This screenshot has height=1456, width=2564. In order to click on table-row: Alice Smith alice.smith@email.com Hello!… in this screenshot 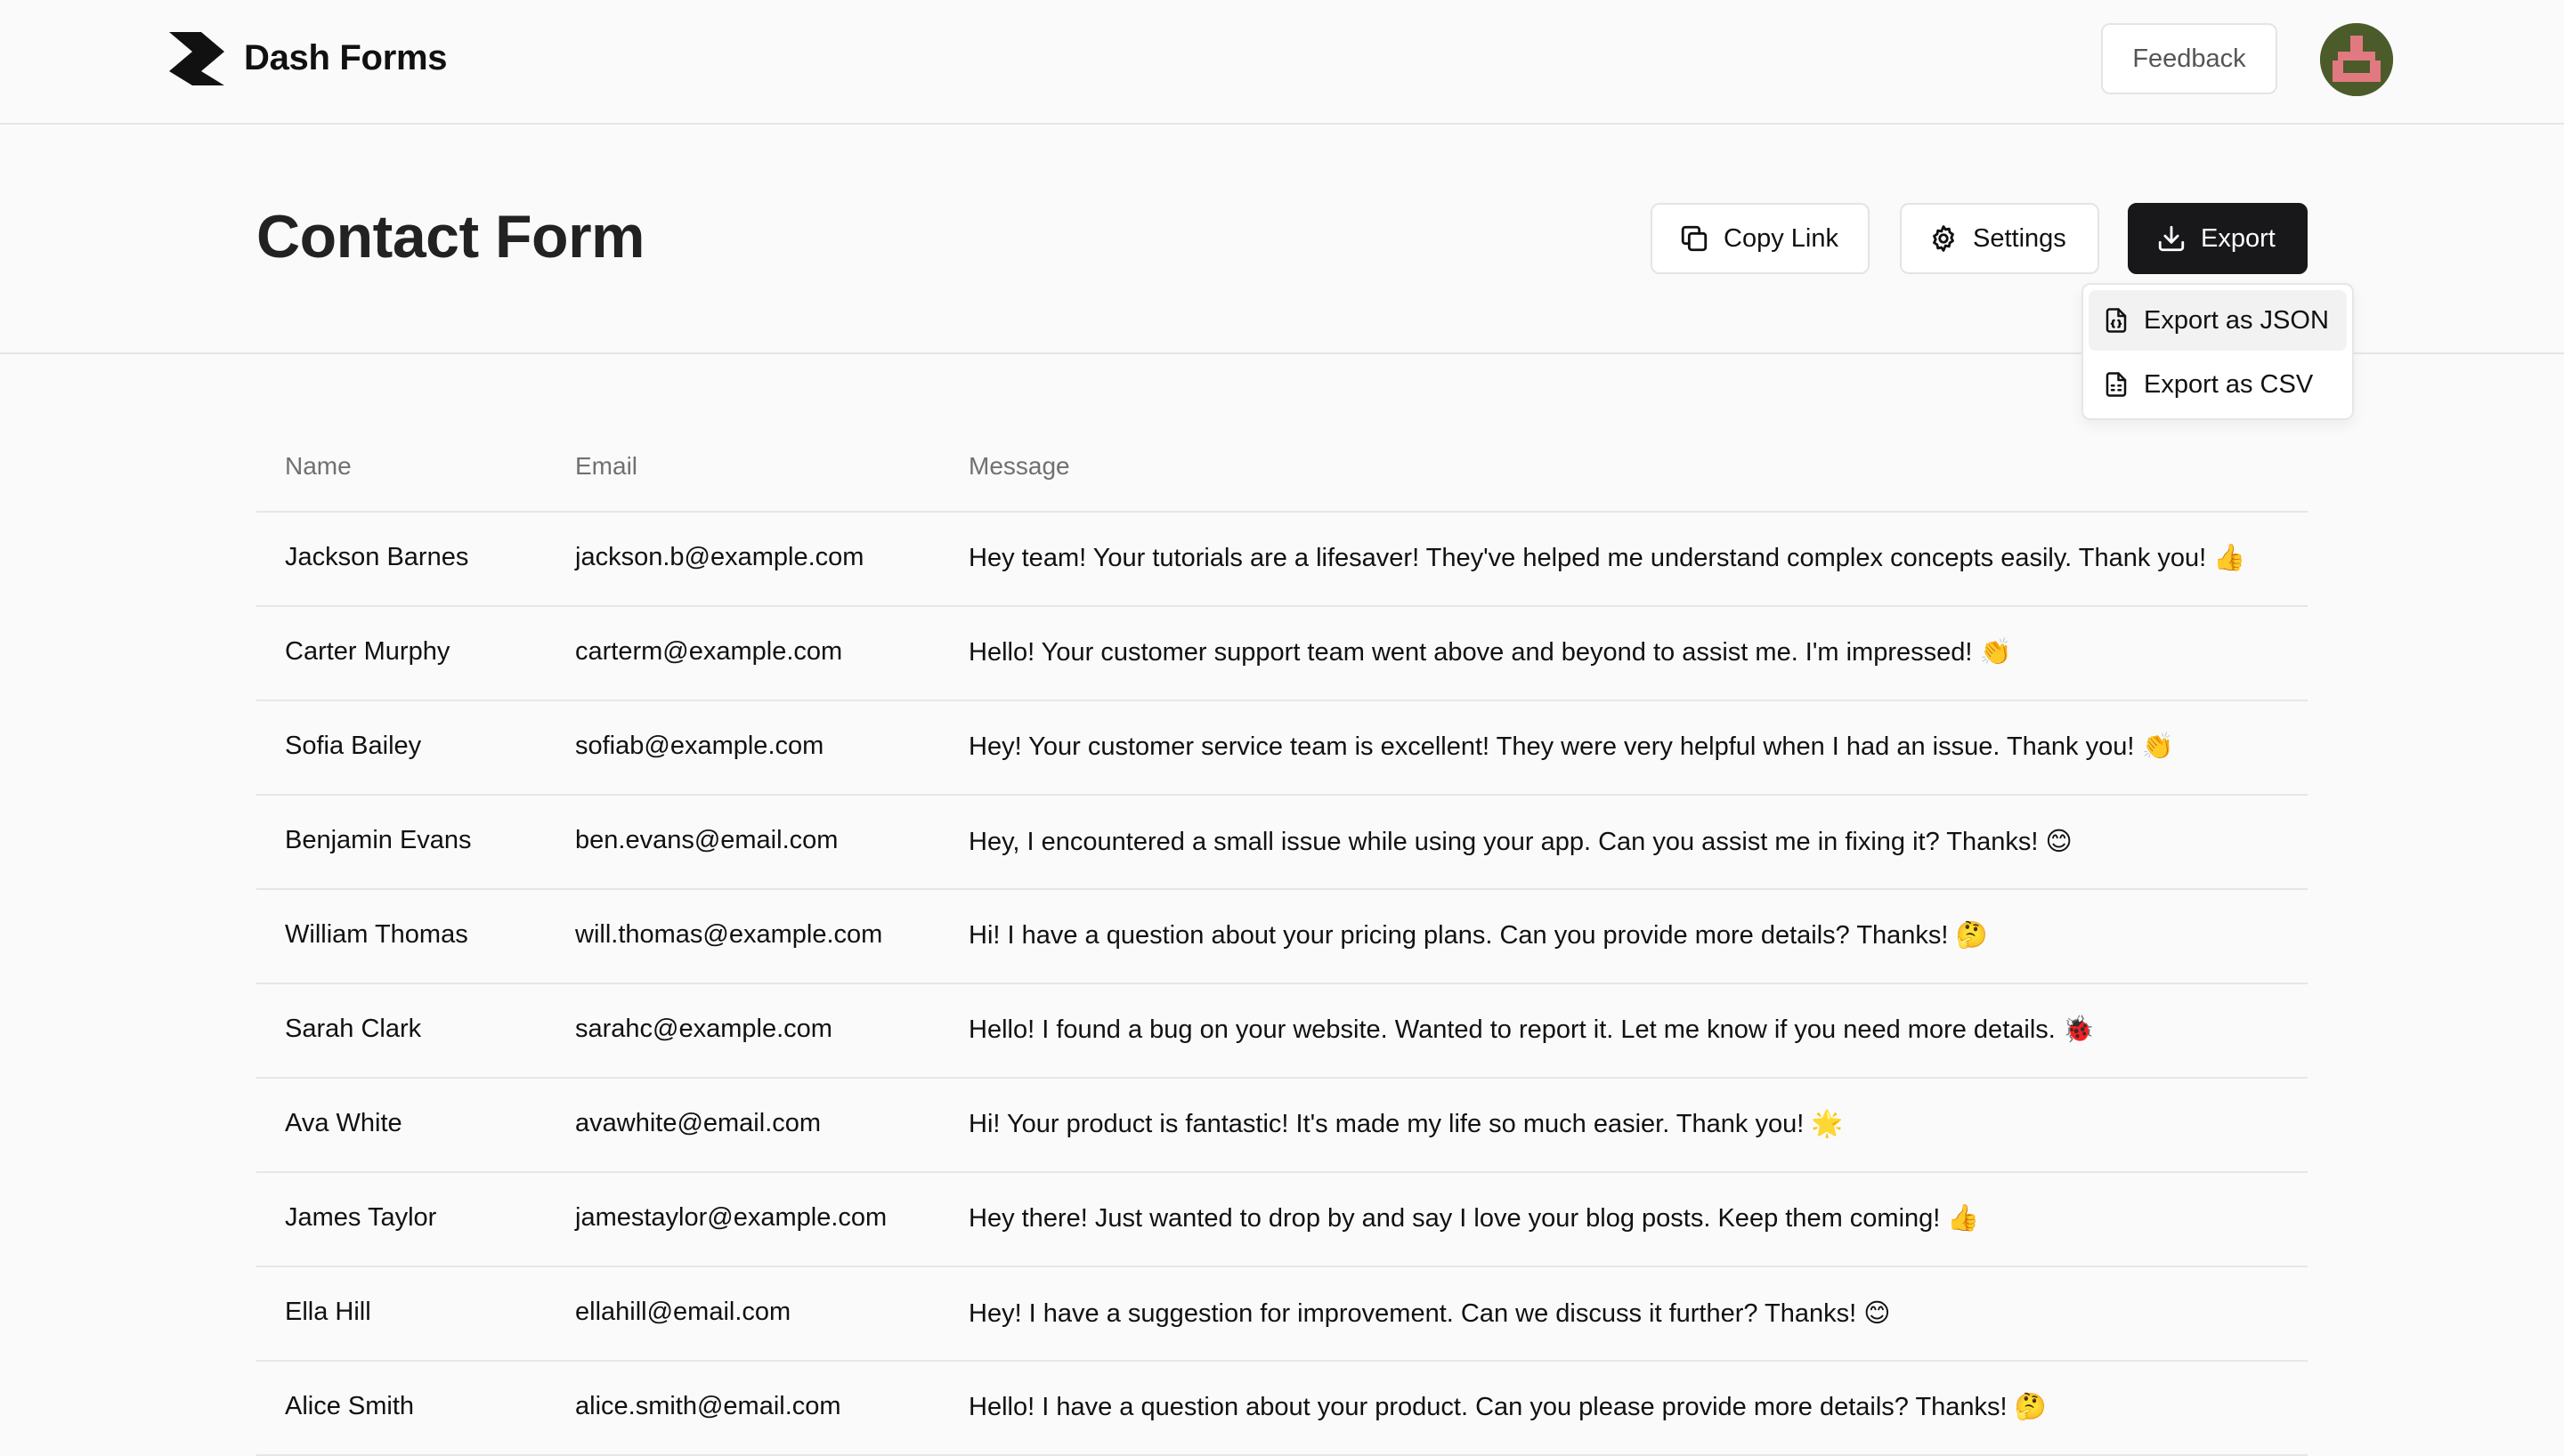, I will do `click(1282, 1409)`.